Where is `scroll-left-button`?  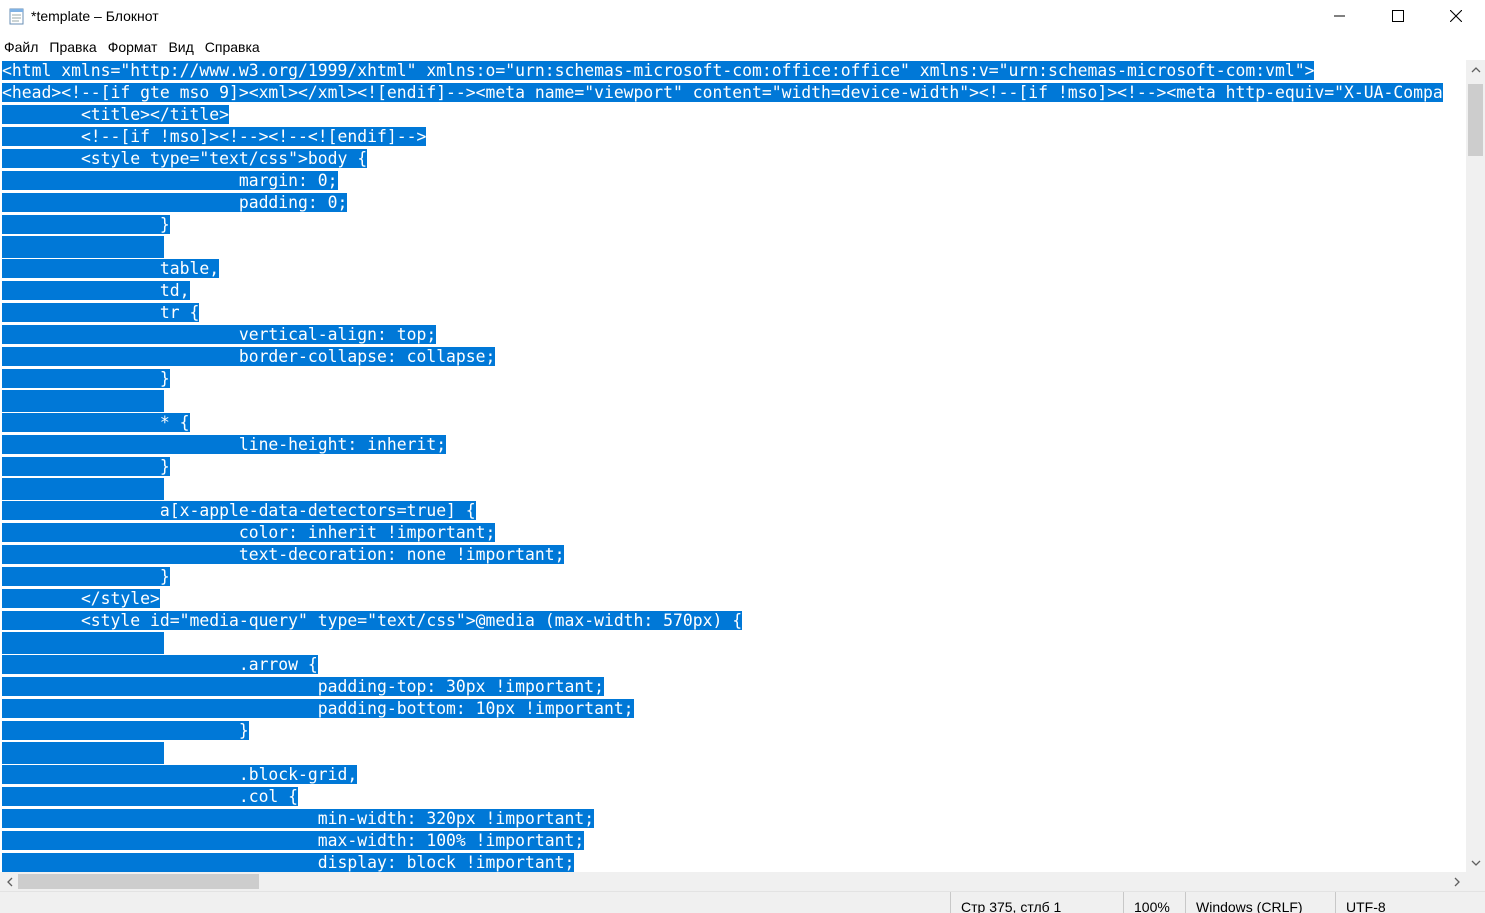
scroll-left-button is located at coordinates (9, 881).